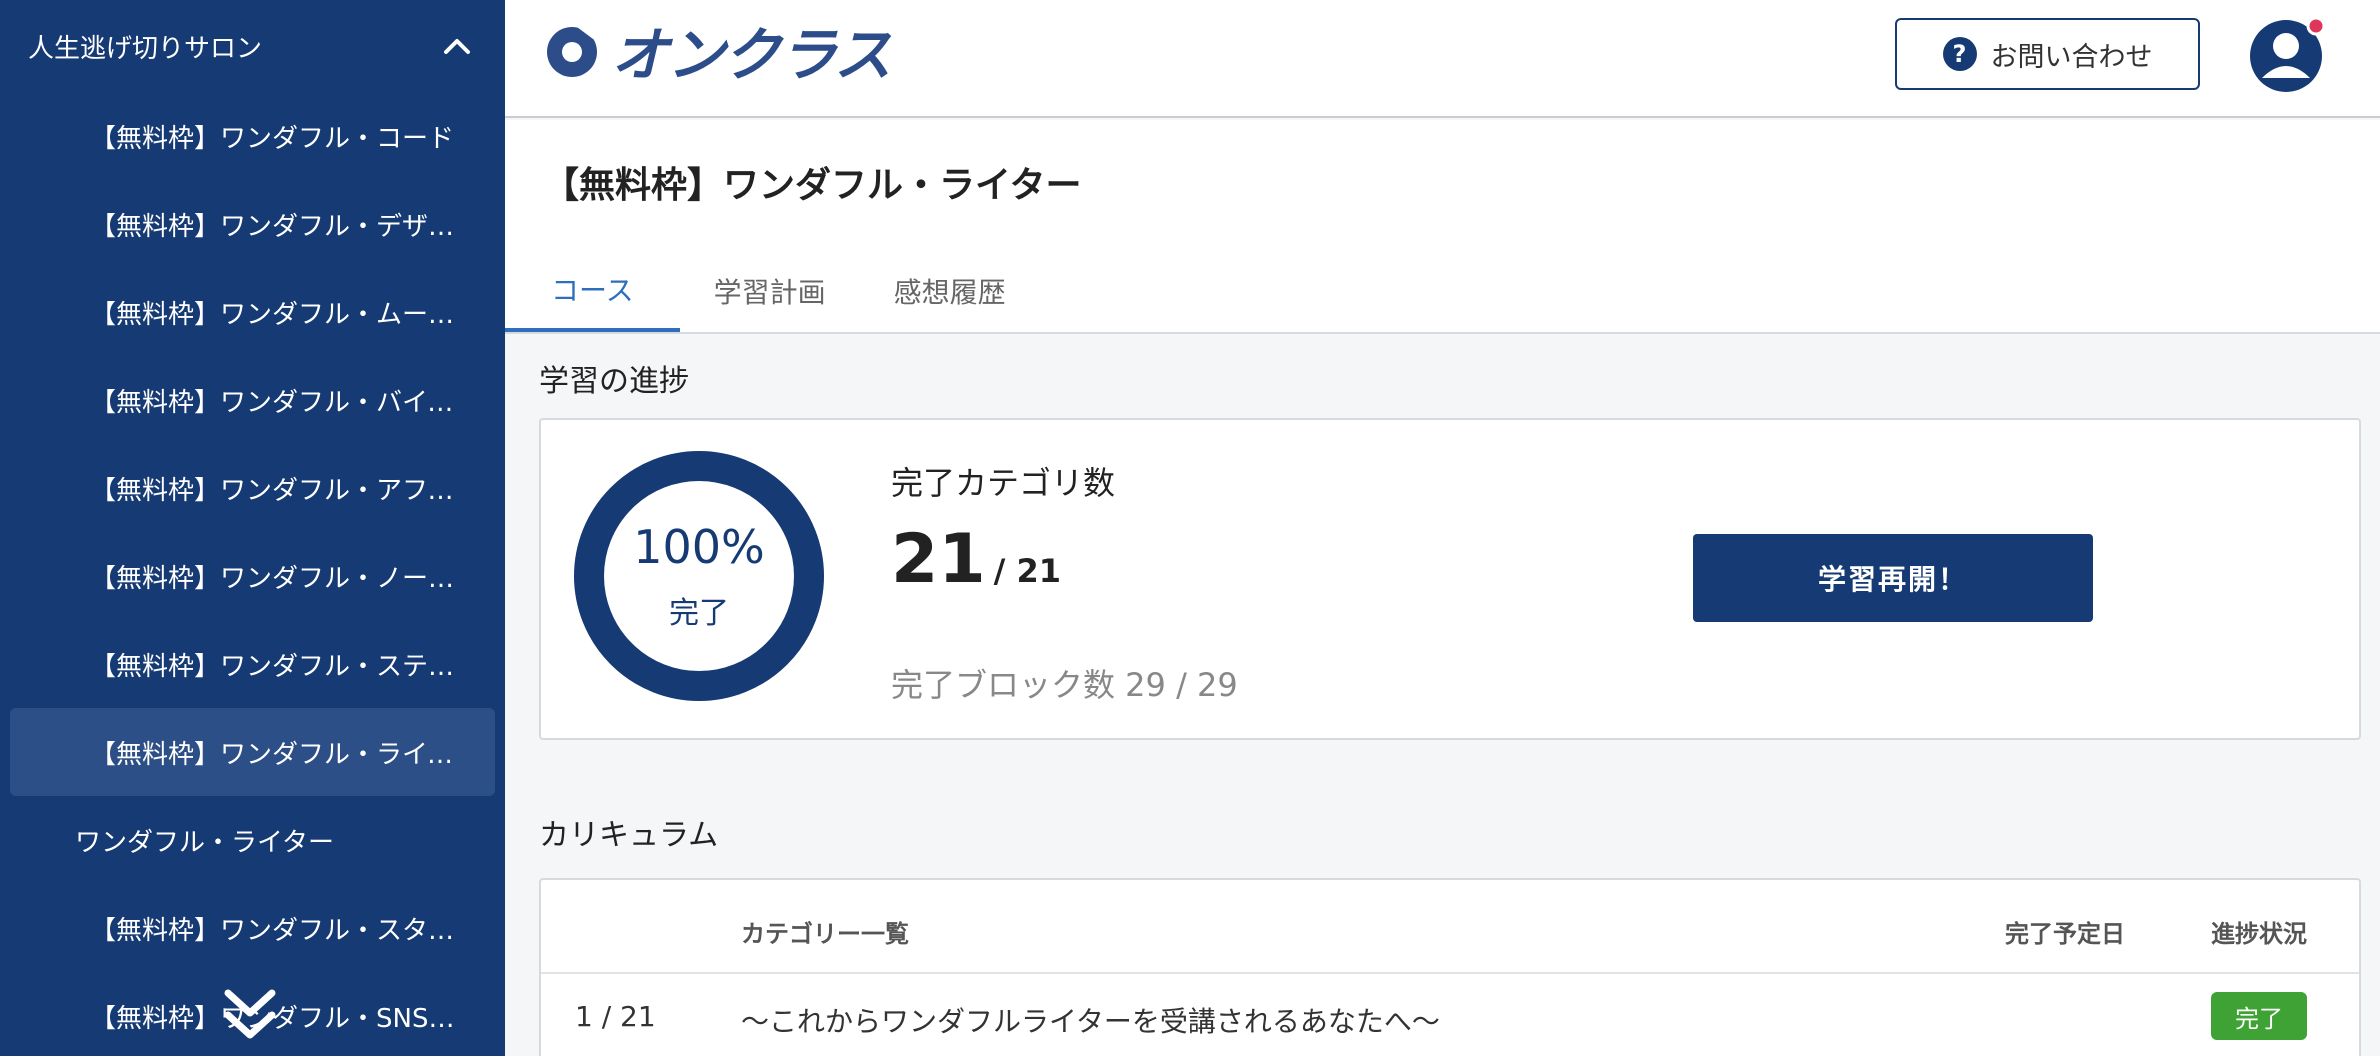  Describe the element at coordinates (145, 48) in the screenshot. I see `sidebar-group-title: 人生逃げ切りサロン` at that location.